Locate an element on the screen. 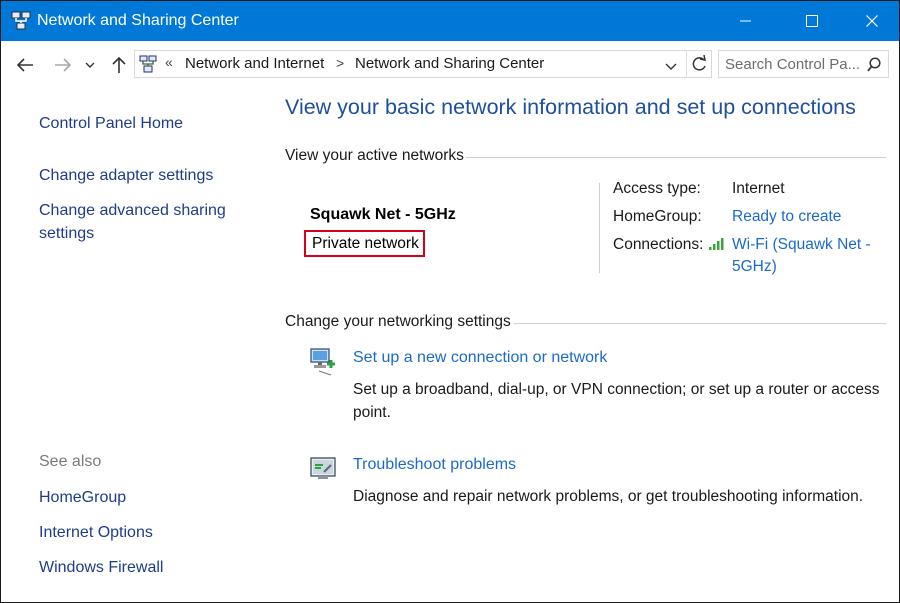 The width and height of the screenshot is (900, 603). refresh-icon is located at coordinates (699, 62).